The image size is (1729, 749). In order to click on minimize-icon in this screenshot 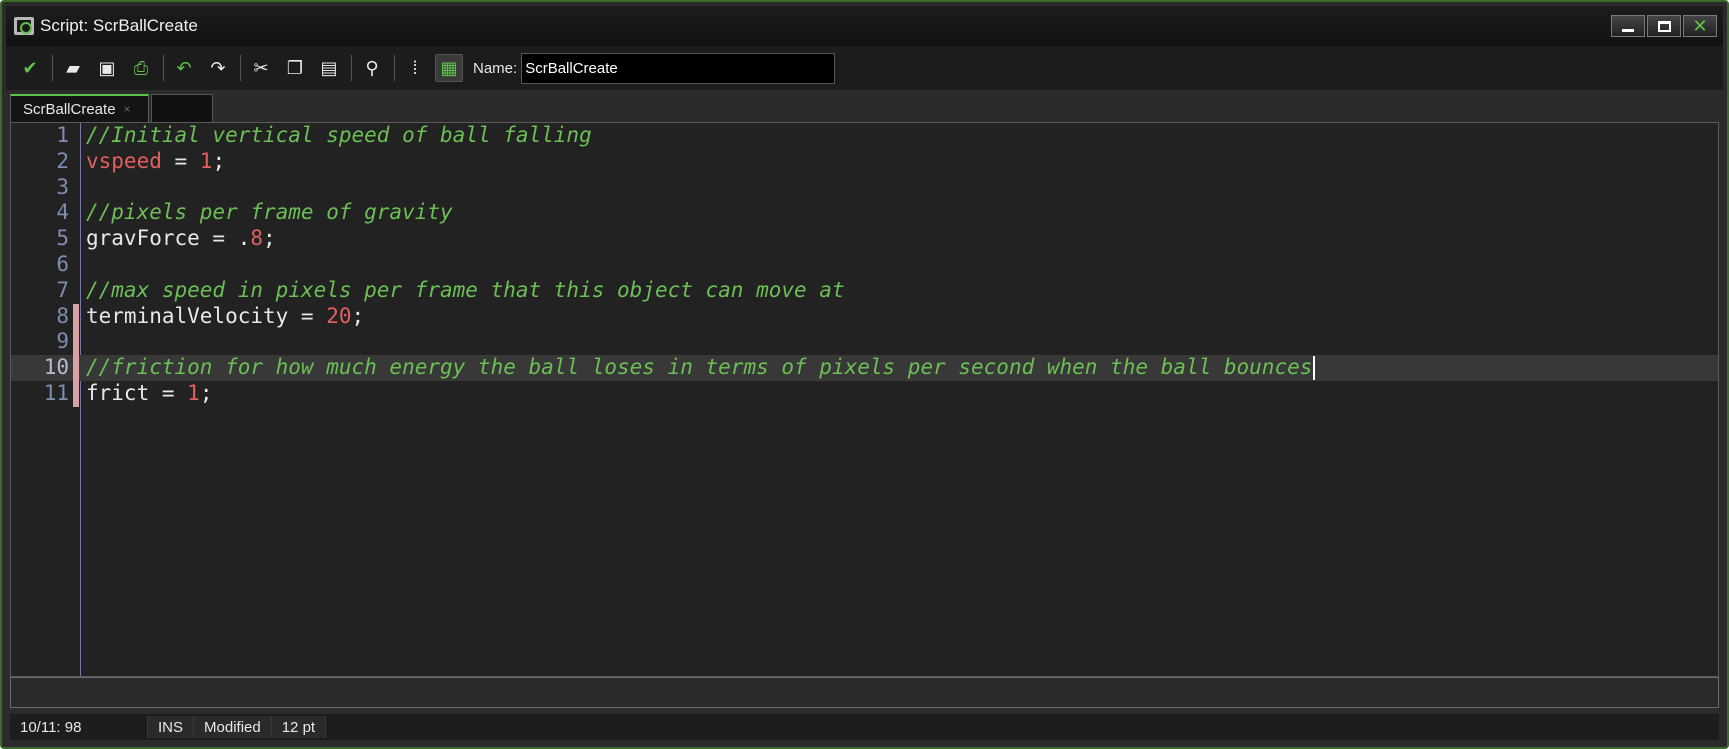, I will do `click(1628, 30)`.